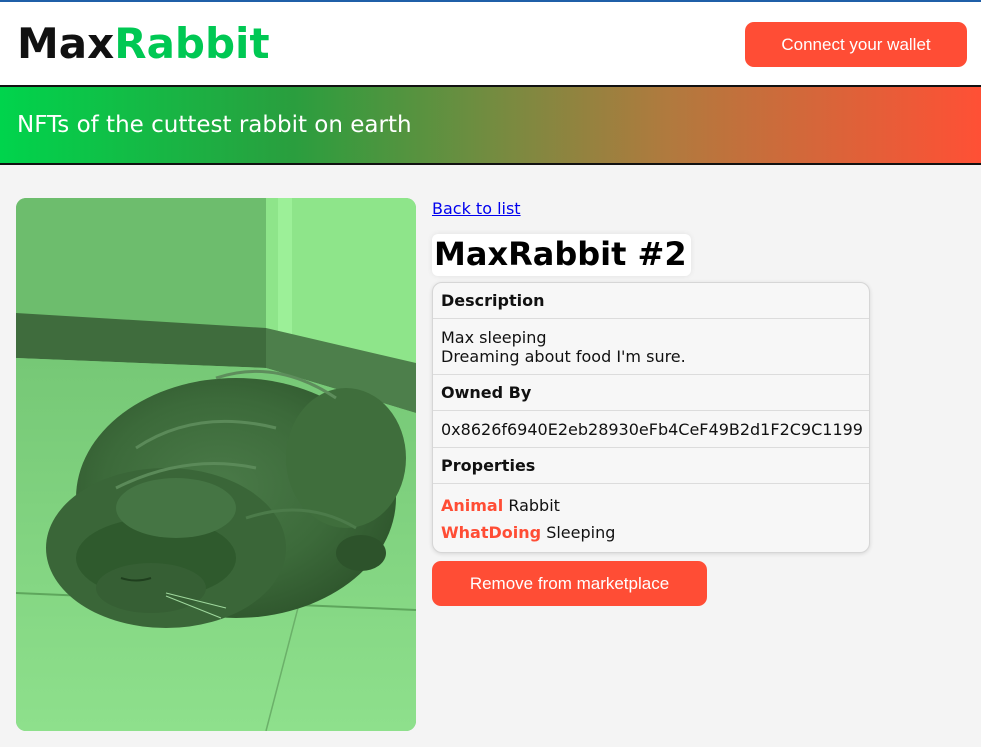 The height and width of the screenshot is (747, 981). Describe the element at coordinates (491, 532) in the screenshot. I see `property-key: WhatDoing` at that location.